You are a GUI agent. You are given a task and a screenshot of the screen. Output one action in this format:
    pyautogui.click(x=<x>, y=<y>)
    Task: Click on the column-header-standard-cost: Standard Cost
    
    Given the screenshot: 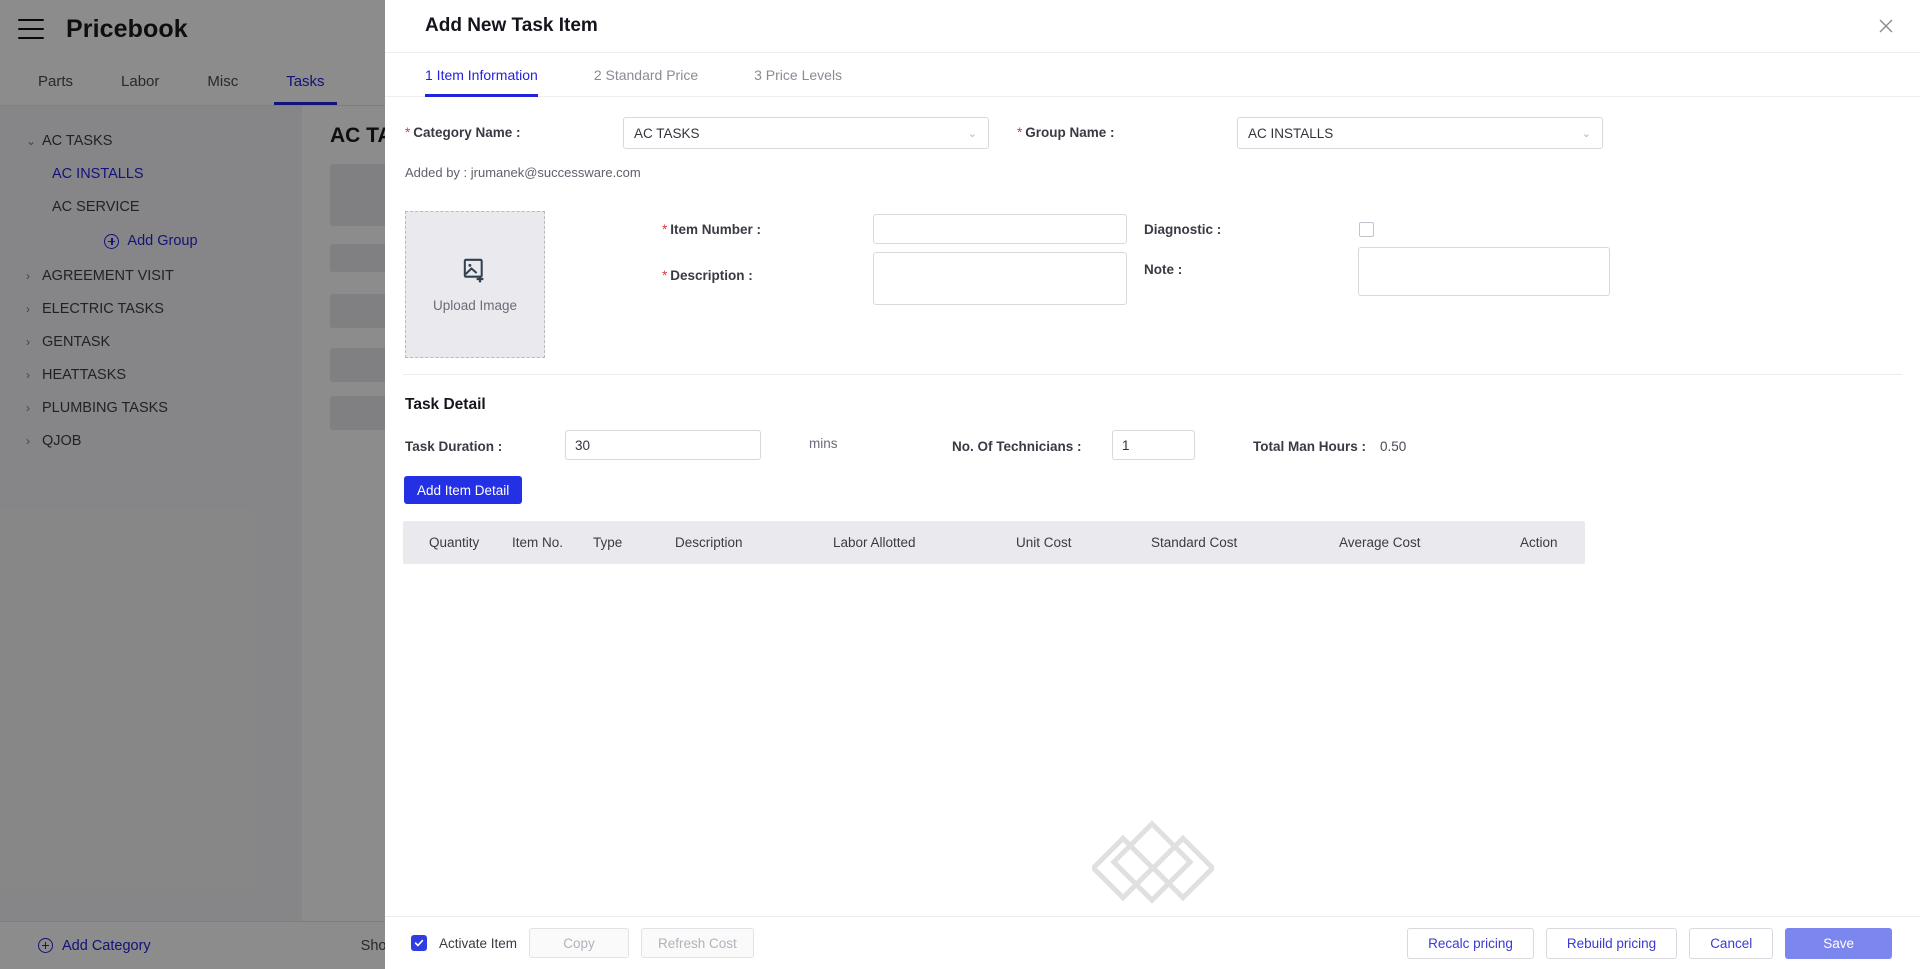 What is the action you would take?
    pyautogui.click(x=1194, y=542)
    